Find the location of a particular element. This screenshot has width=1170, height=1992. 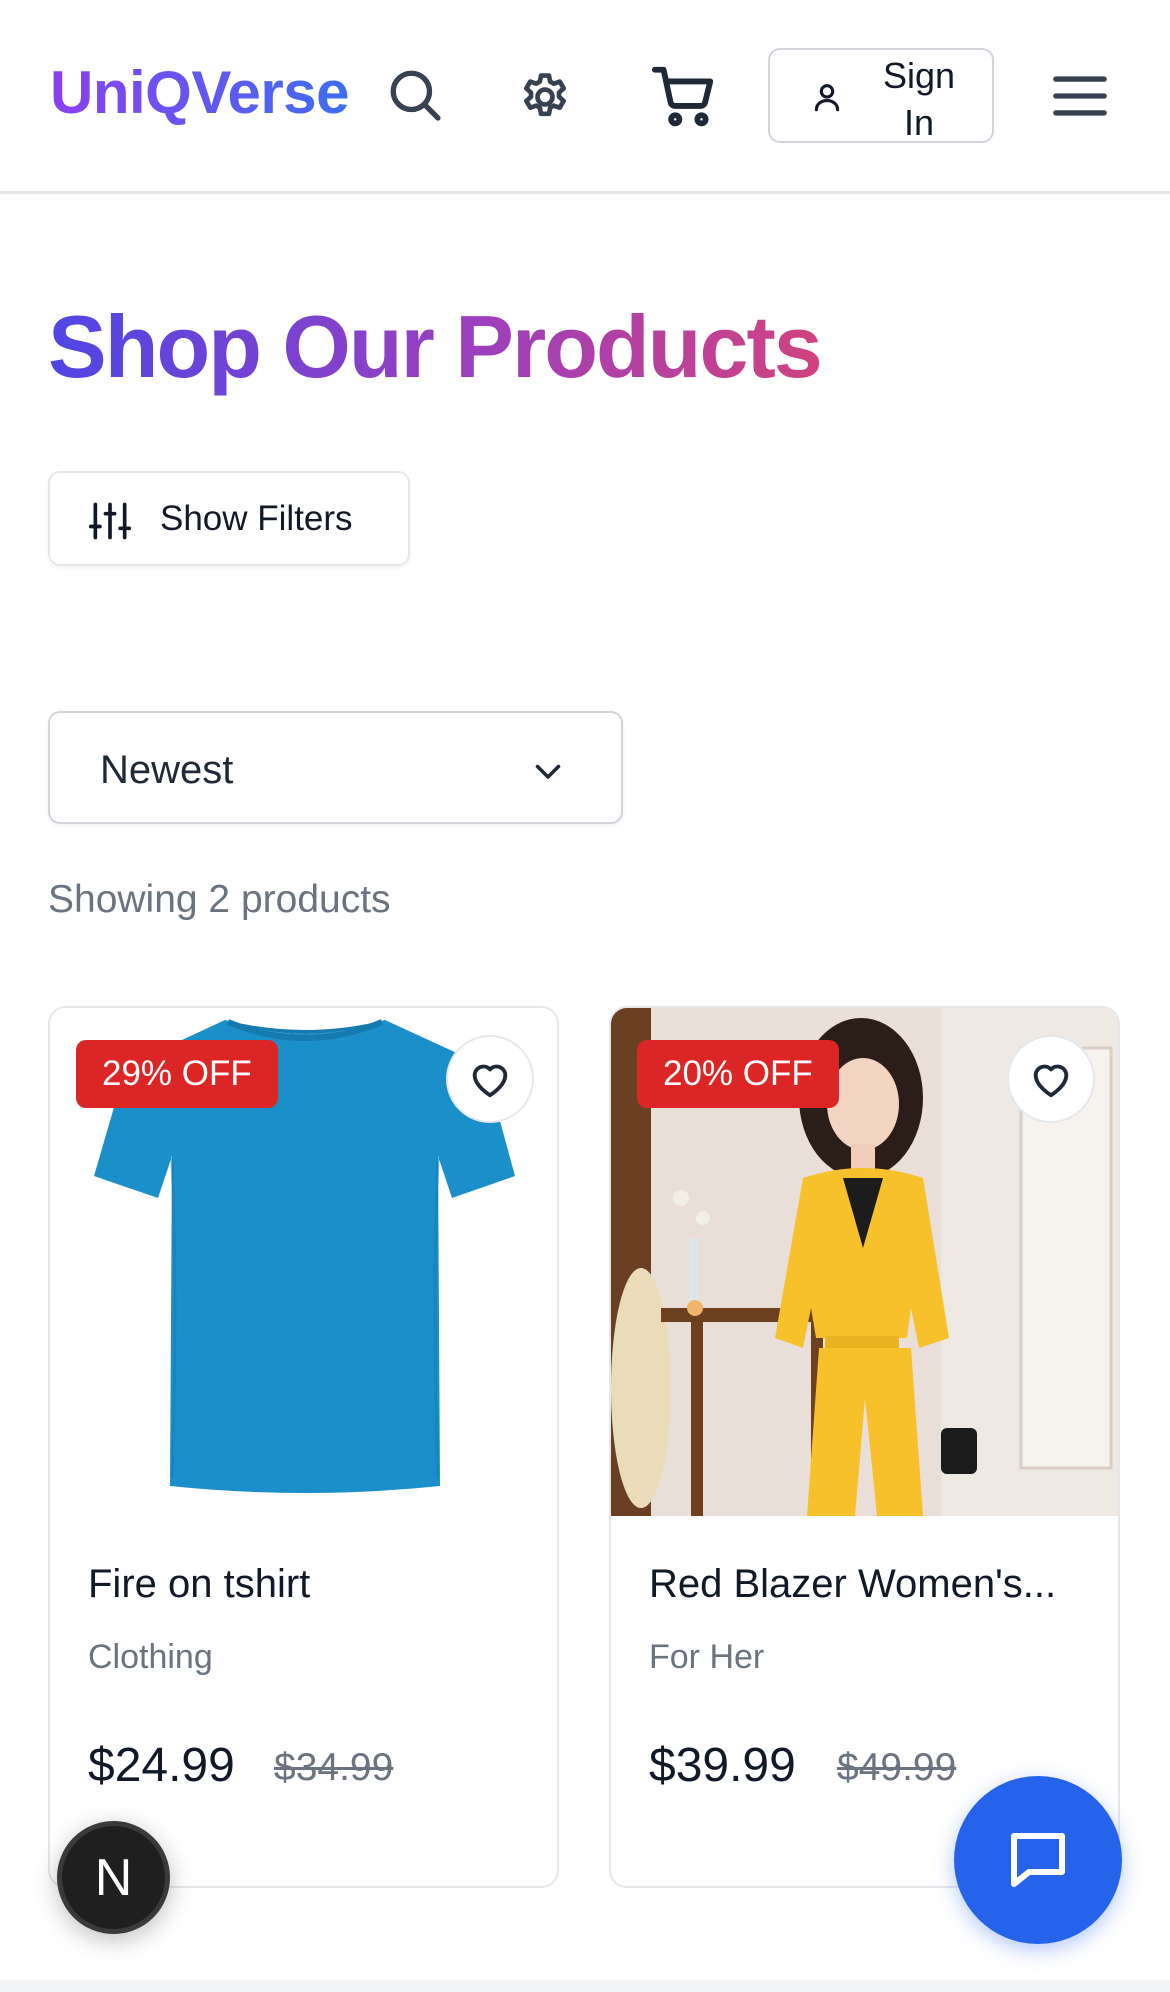

show-filters-button: Show Filters is located at coordinates (229, 518).